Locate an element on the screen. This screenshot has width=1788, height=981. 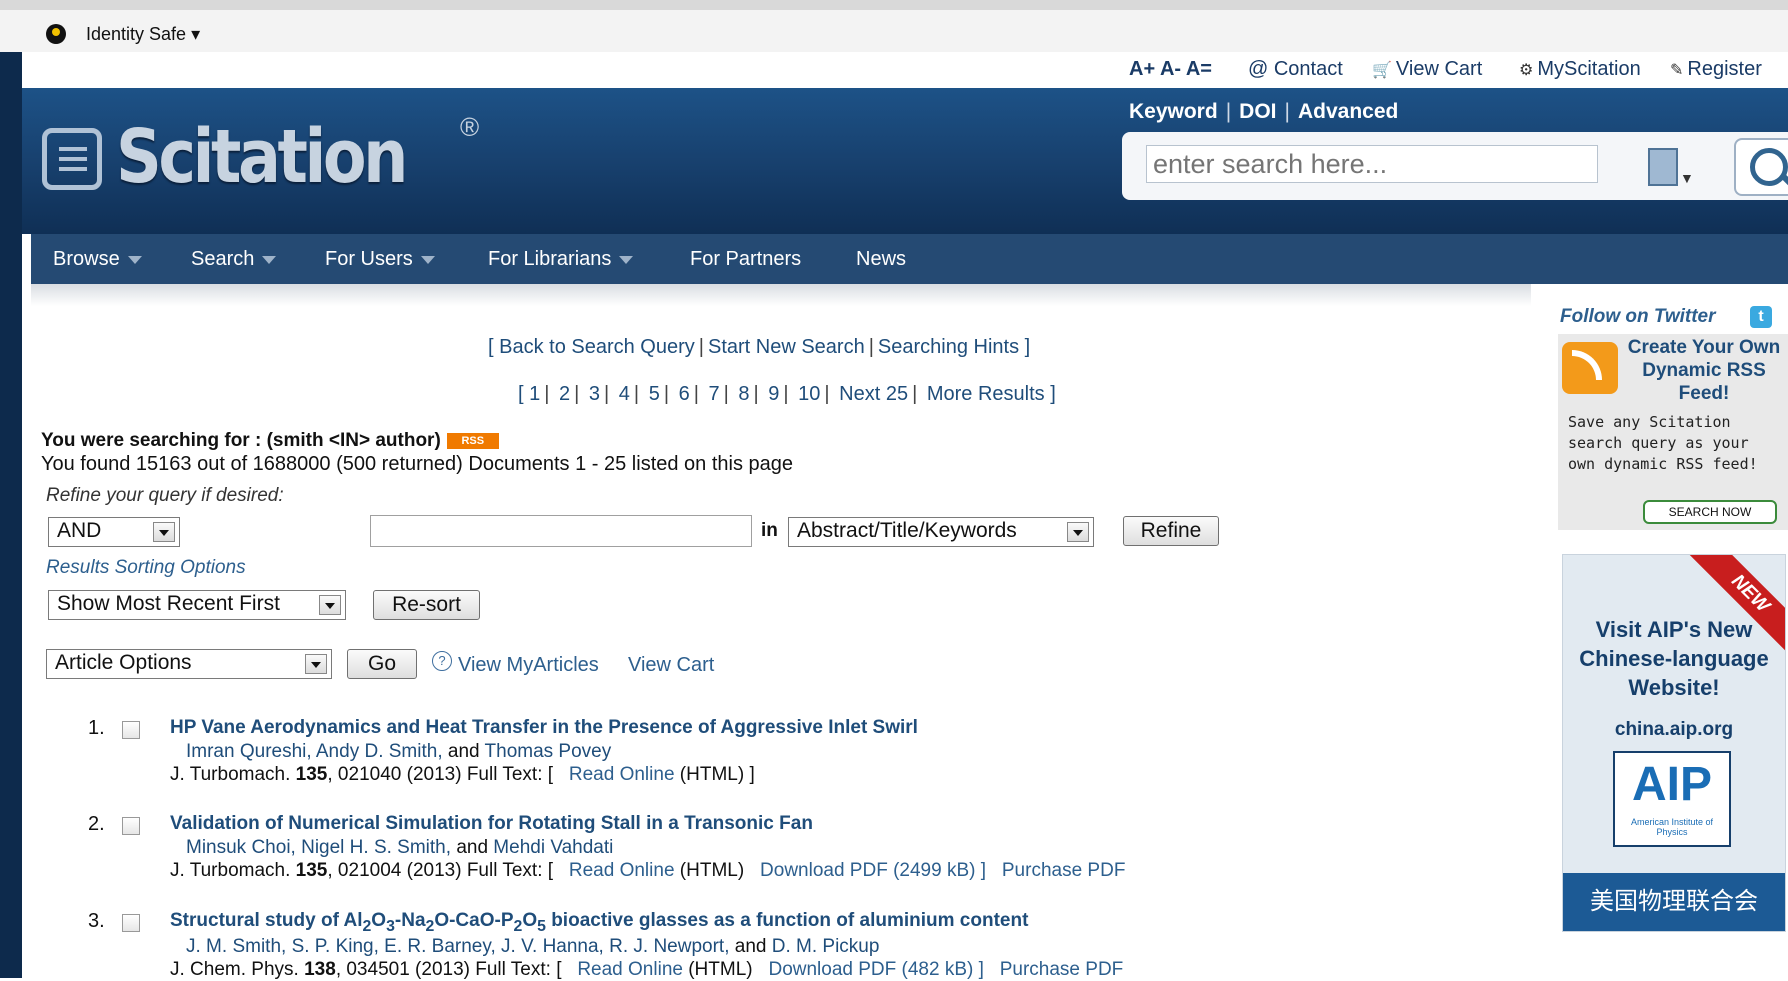
nav-for-partners: For Partners is located at coordinates (745, 259).